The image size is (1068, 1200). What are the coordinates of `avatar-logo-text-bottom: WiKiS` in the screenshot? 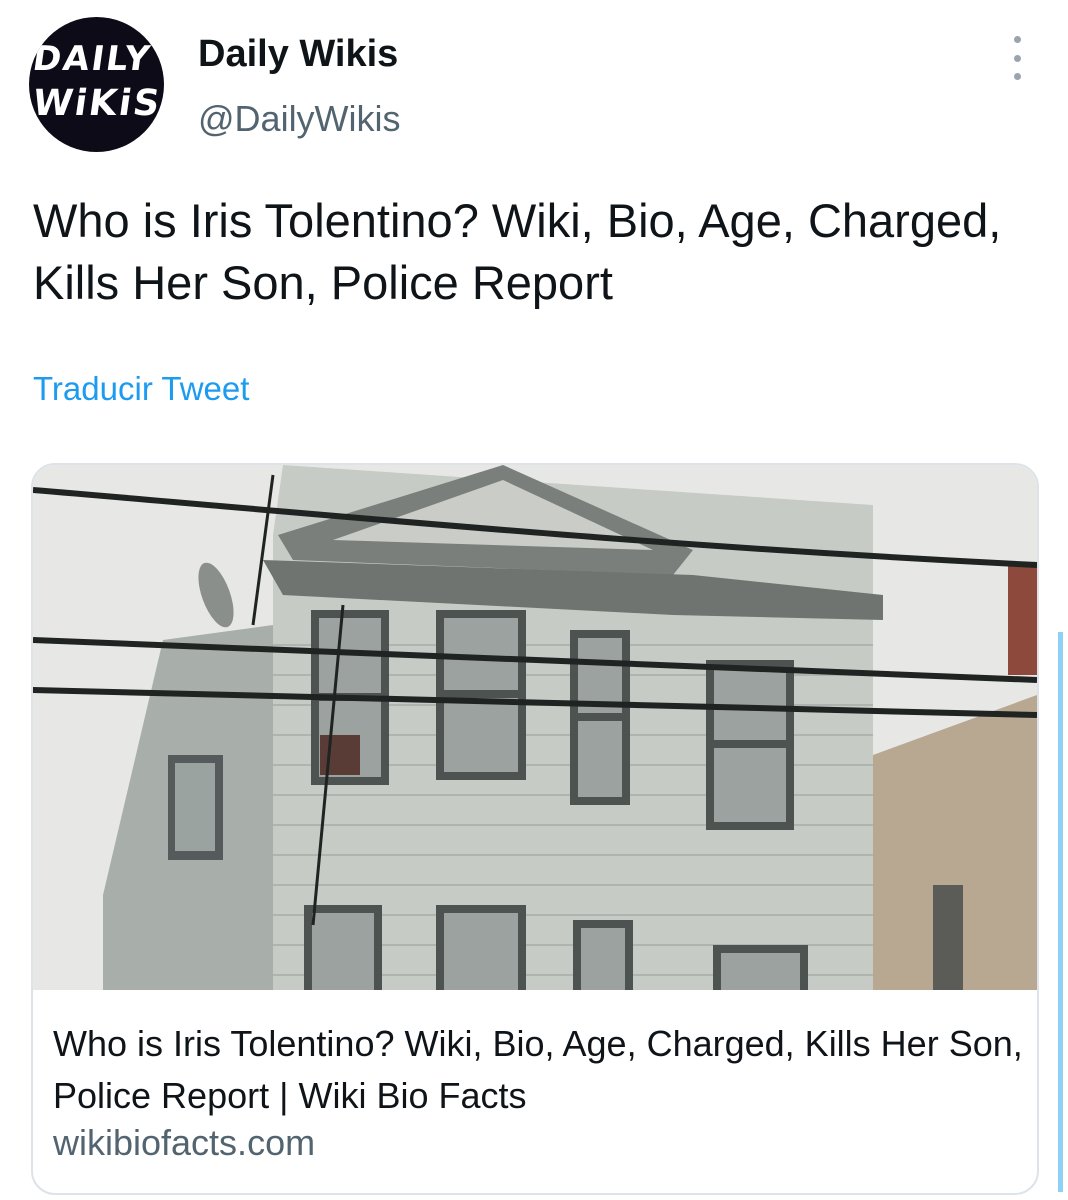 It's located at (97, 103).